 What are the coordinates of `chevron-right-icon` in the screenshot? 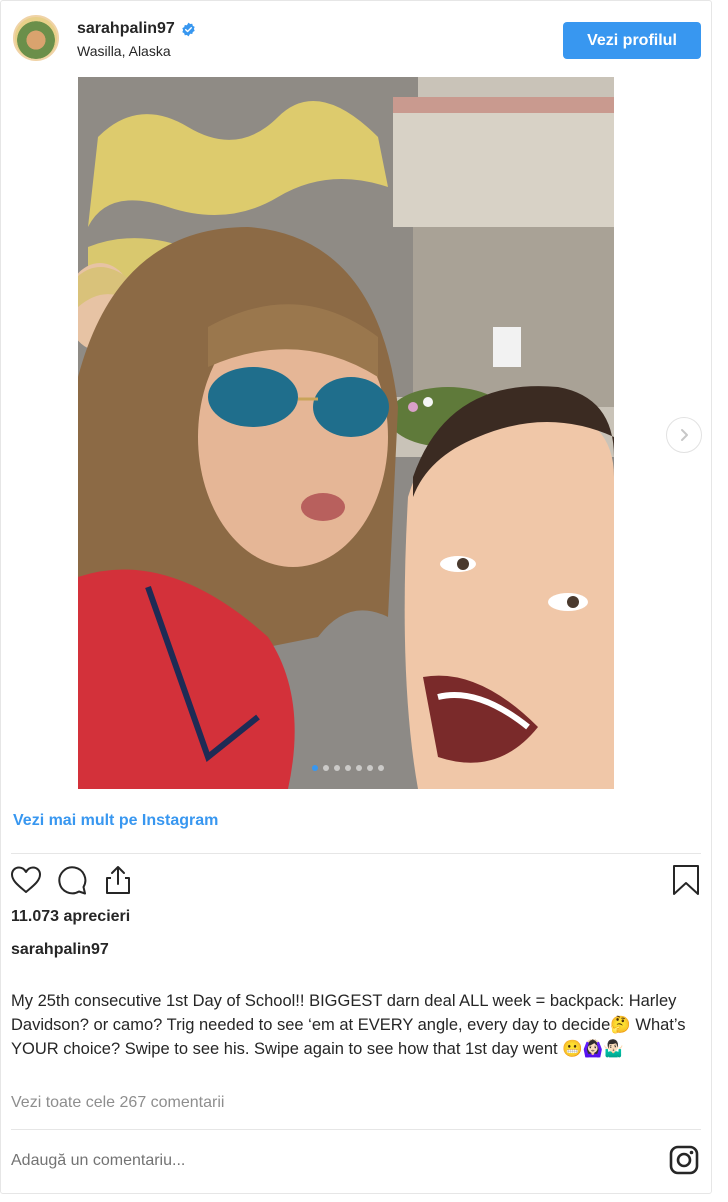 It's located at (684, 435).